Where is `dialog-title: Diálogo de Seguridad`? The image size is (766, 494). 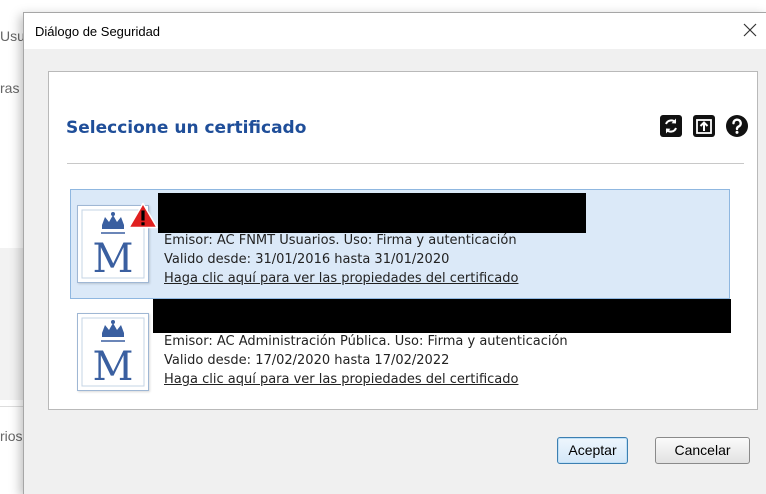
dialog-title: Diálogo de Seguridad is located at coordinates (98, 31).